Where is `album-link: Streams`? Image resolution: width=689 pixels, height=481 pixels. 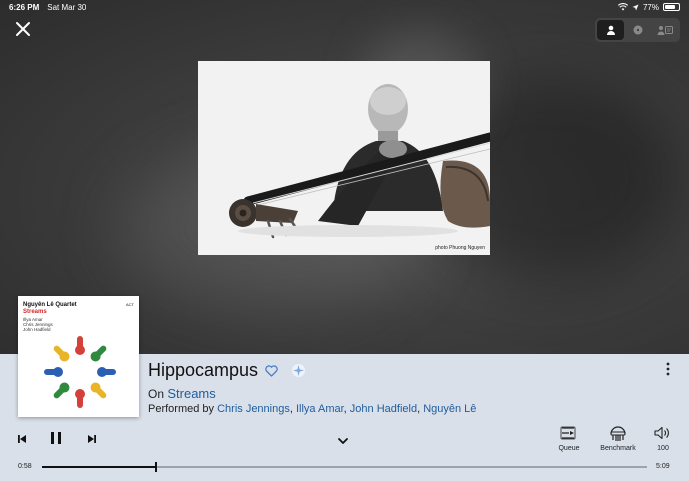
album-link: Streams is located at coordinates (191, 393).